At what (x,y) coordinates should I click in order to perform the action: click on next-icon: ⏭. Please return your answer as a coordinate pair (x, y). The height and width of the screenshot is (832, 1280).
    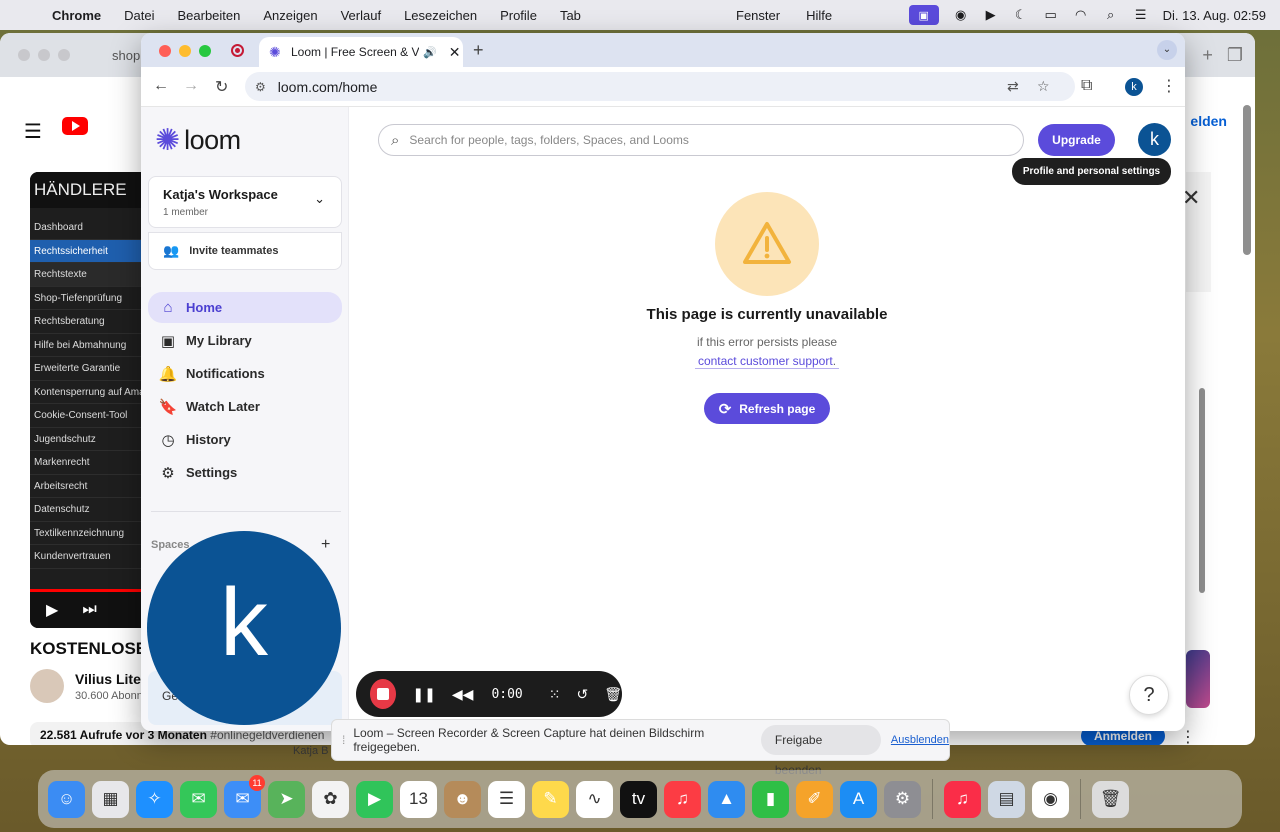
    Looking at the image, I should click on (89, 610).